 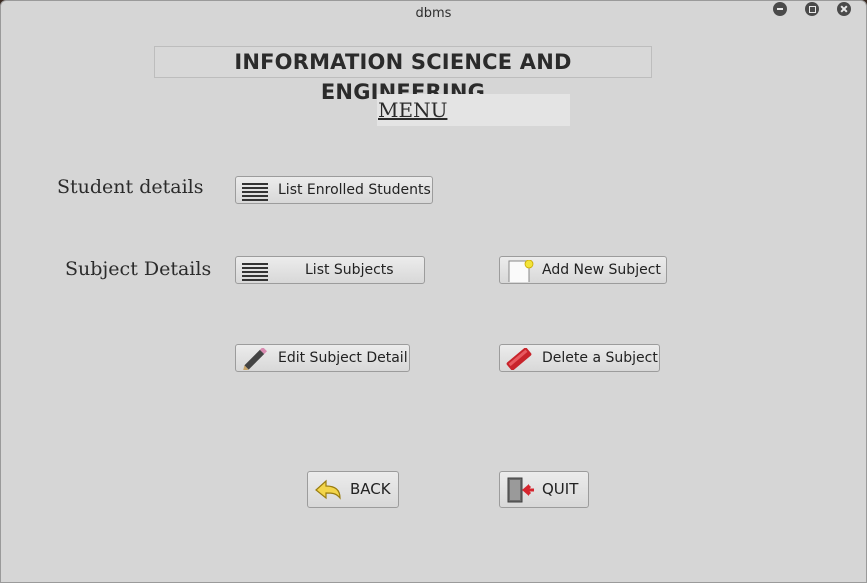 What do you see at coordinates (780, 9) in the screenshot?
I see `minimize-icon` at bounding box center [780, 9].